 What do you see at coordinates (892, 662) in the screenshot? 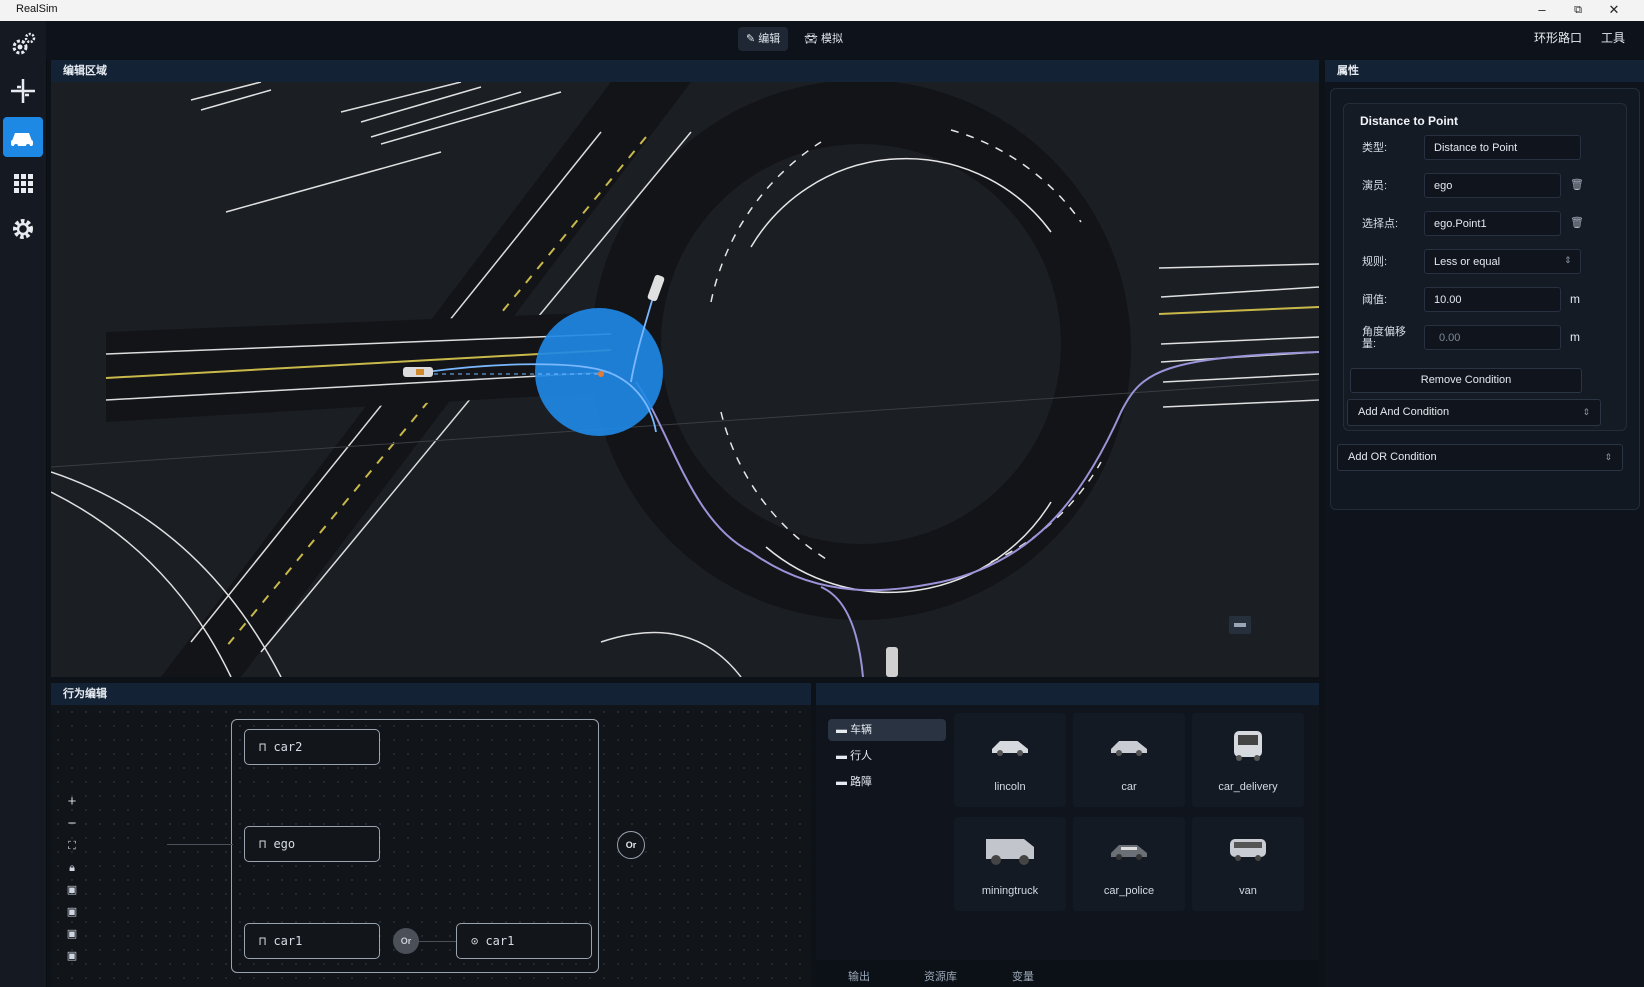
I see `car1-vehicle` at bounding box center [892, 662].